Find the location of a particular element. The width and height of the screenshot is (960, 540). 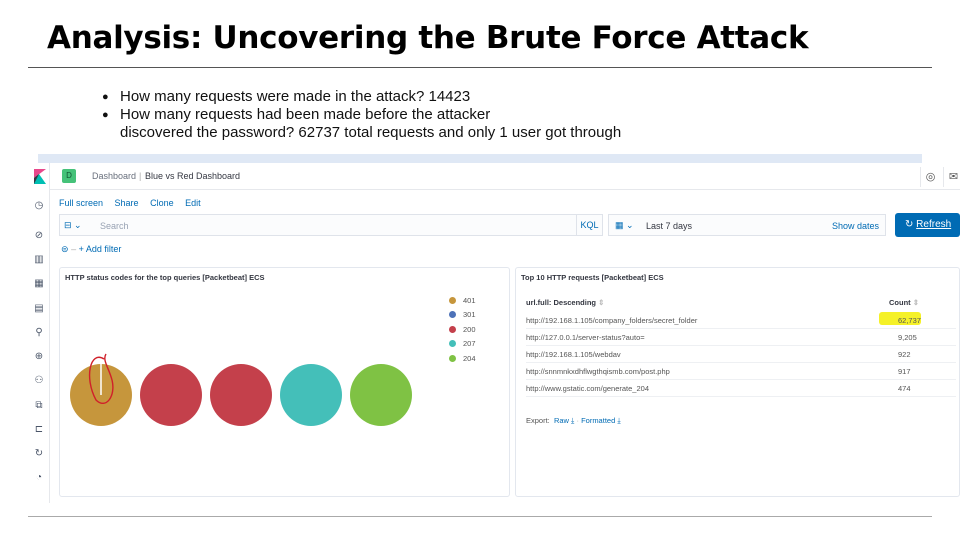

col-count-header: Count ⇕ is located at coordinates (904, 302).